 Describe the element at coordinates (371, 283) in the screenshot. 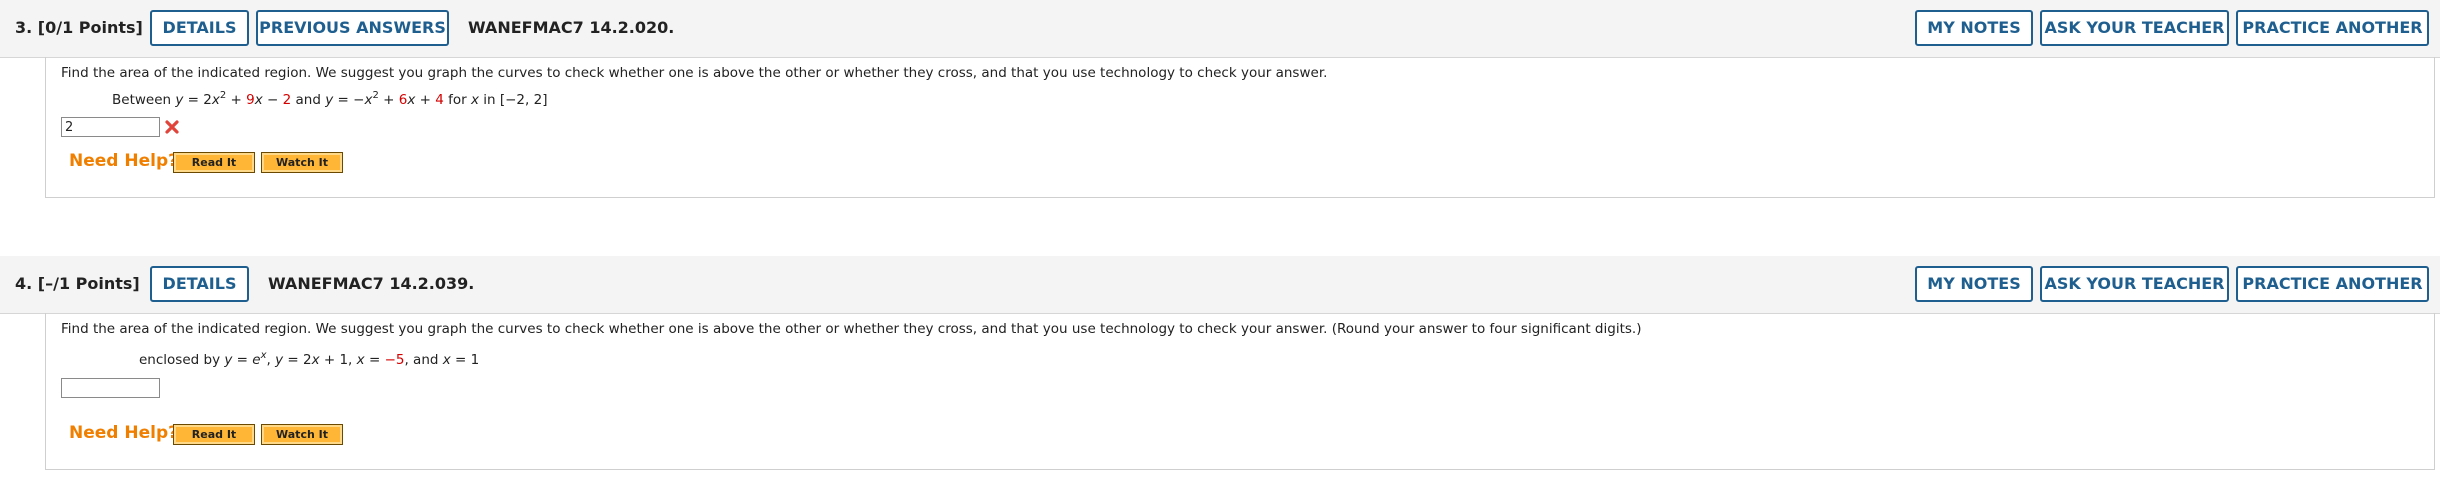

I see `assignment-code: WANEFMAC7 14.2.039.` at that location.